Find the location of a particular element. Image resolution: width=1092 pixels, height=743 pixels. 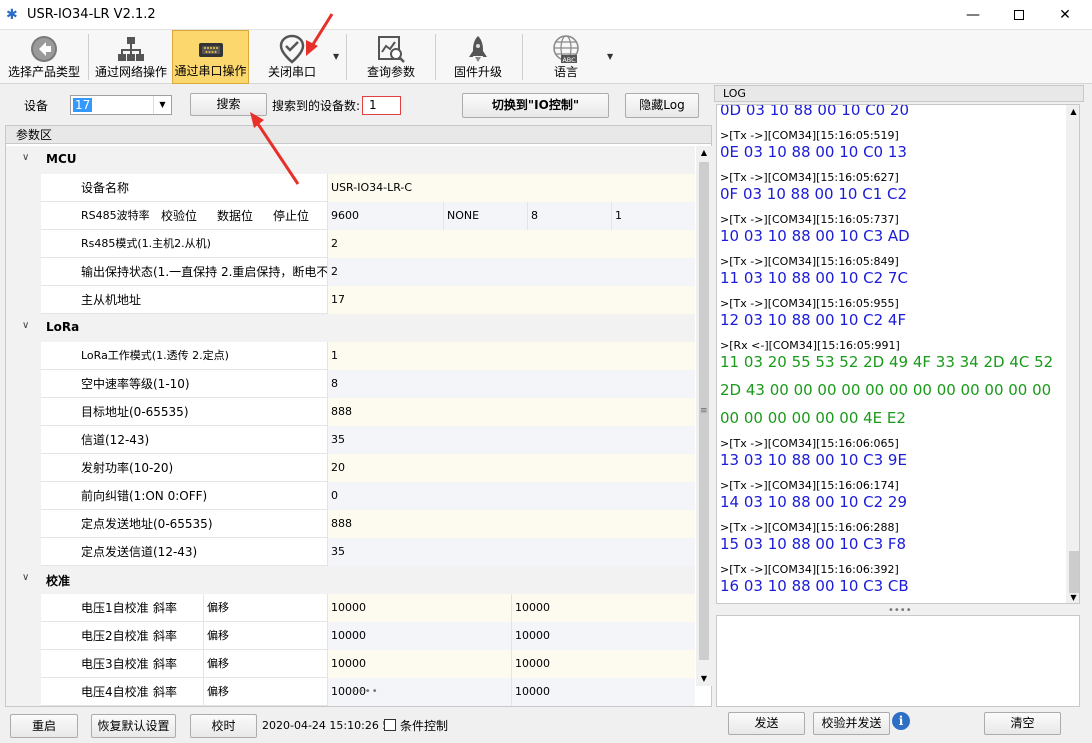

firmware-upgrade-button: 固件升级 is located at coordinates (478, 57).